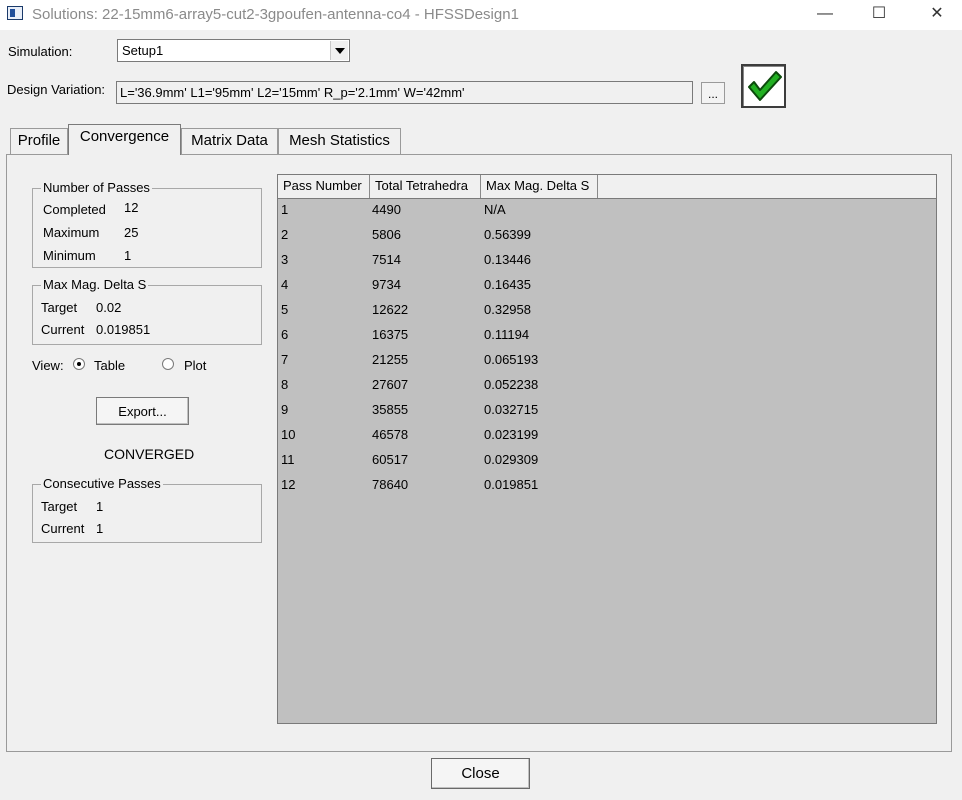 Image resolution: width=962 pixels, height=800 pixels. Describe the element at coordinates (607, 389) in the screenshot. I see `table-row: 8 27607 0.052238` at that location.